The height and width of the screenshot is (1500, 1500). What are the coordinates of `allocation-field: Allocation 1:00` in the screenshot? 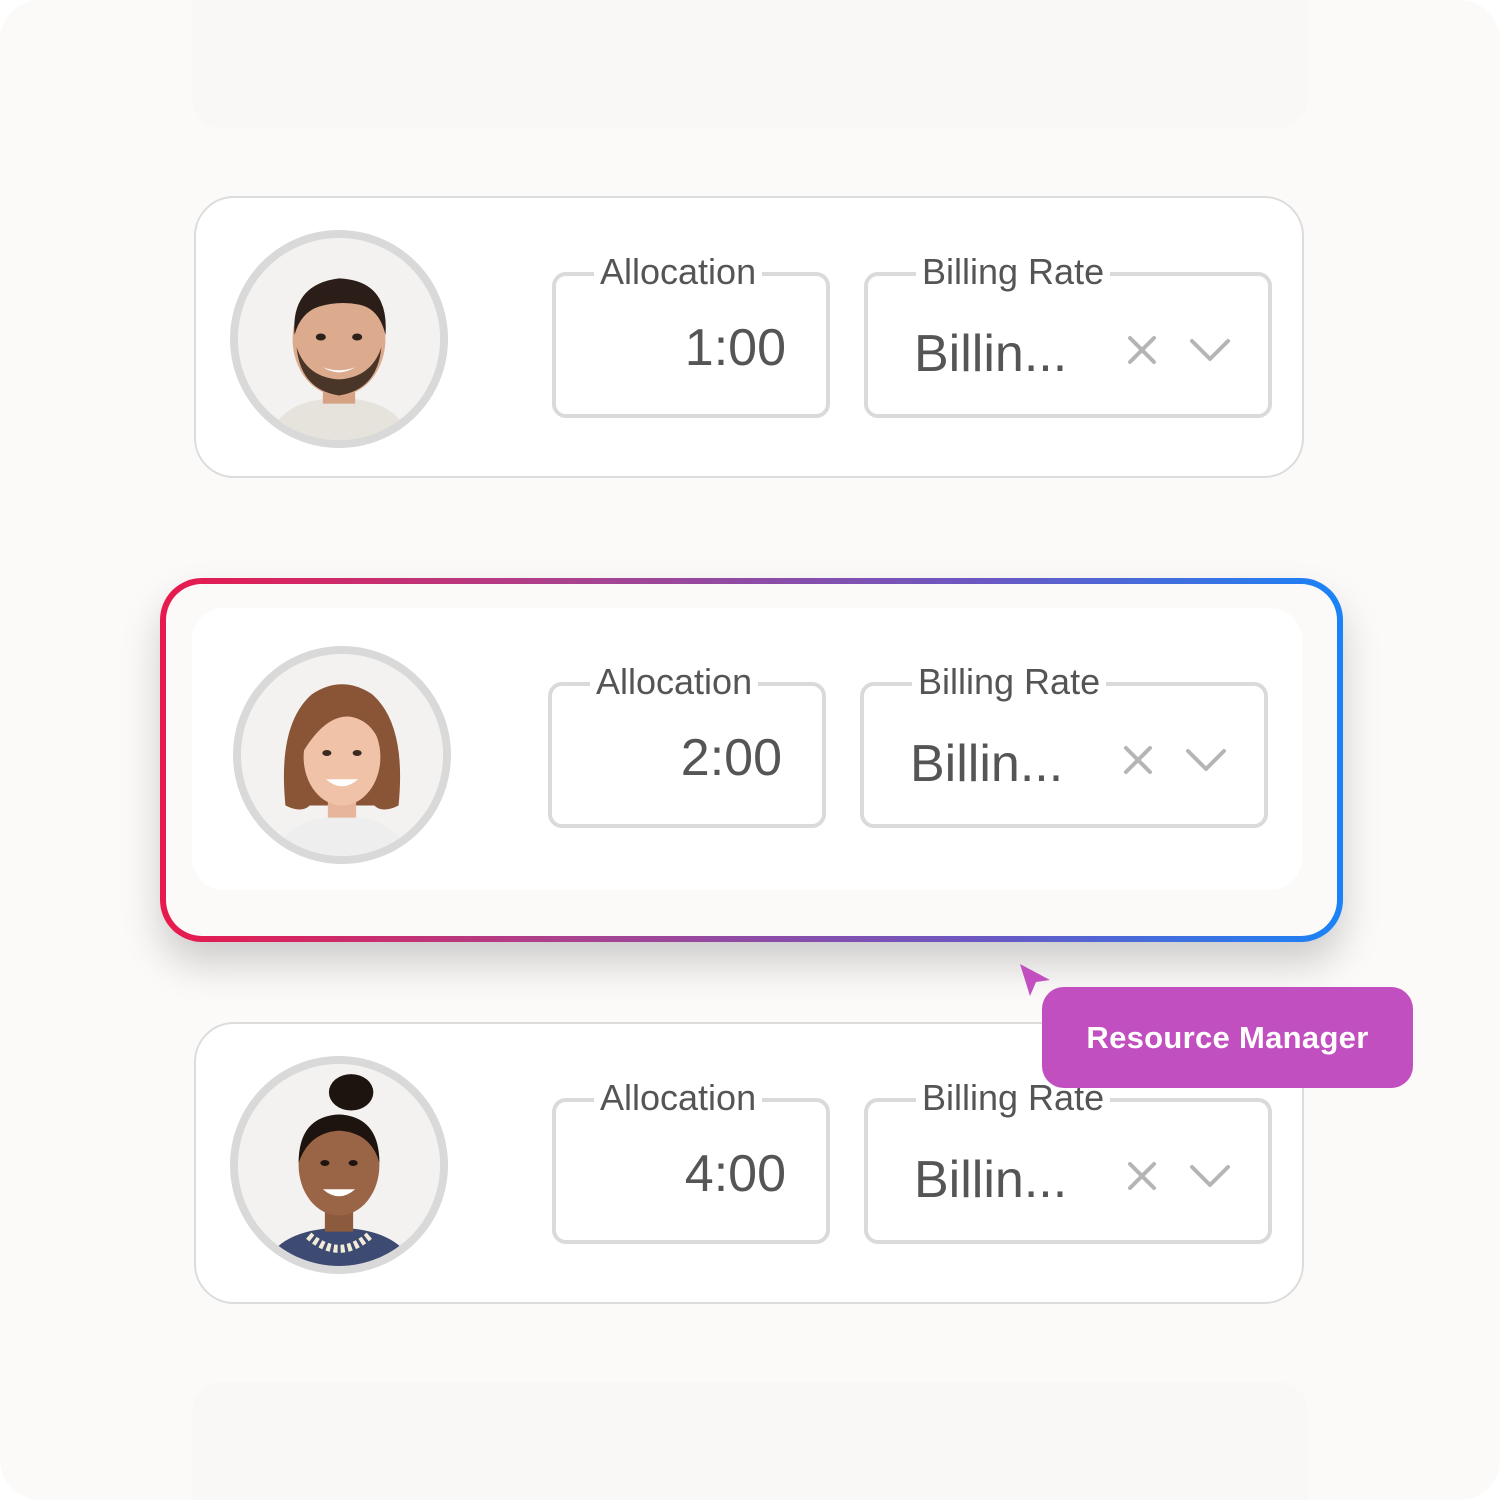 It's located at (691, 334).